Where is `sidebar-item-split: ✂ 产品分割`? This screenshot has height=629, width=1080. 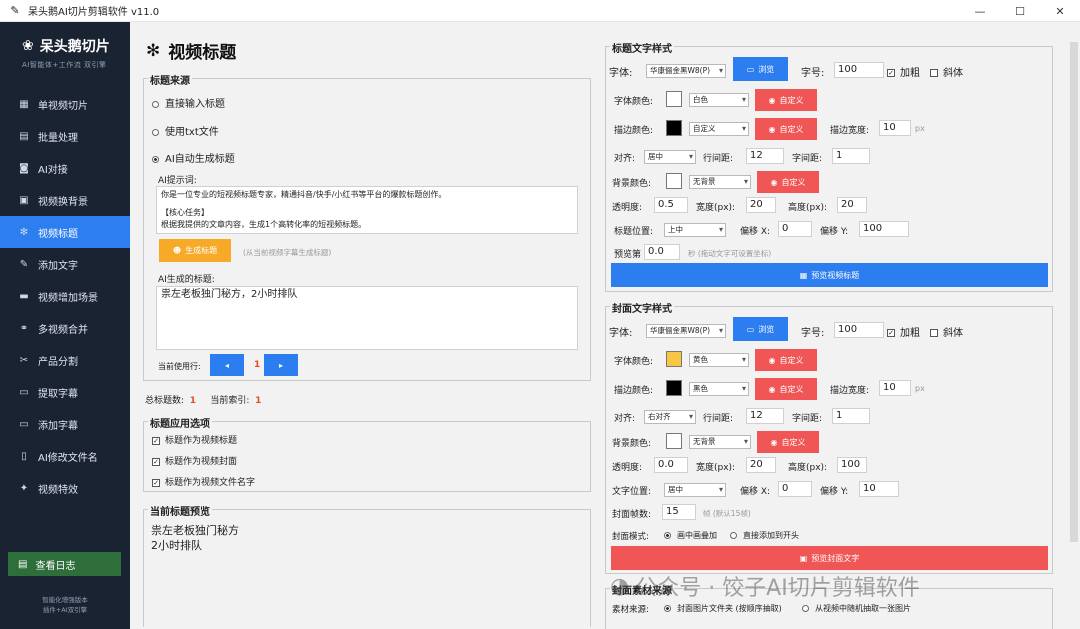
sidebar-item-split: ✂ 产品分割 is located at coordinates (65, 360).